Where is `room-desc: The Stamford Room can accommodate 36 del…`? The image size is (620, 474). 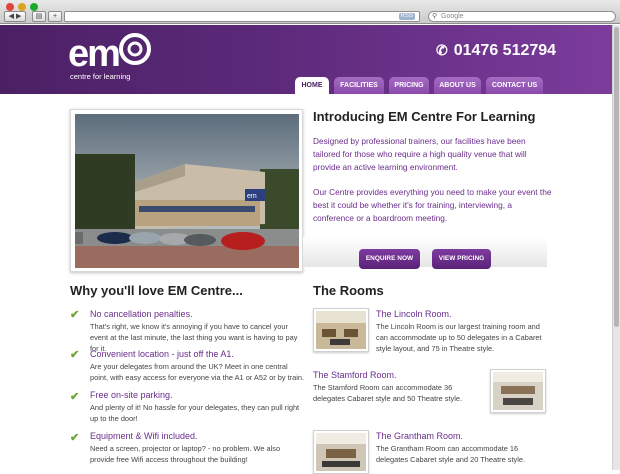
room-desc: The Stamford Room can accommodate 36 del… is located at coordinates (387, 393).